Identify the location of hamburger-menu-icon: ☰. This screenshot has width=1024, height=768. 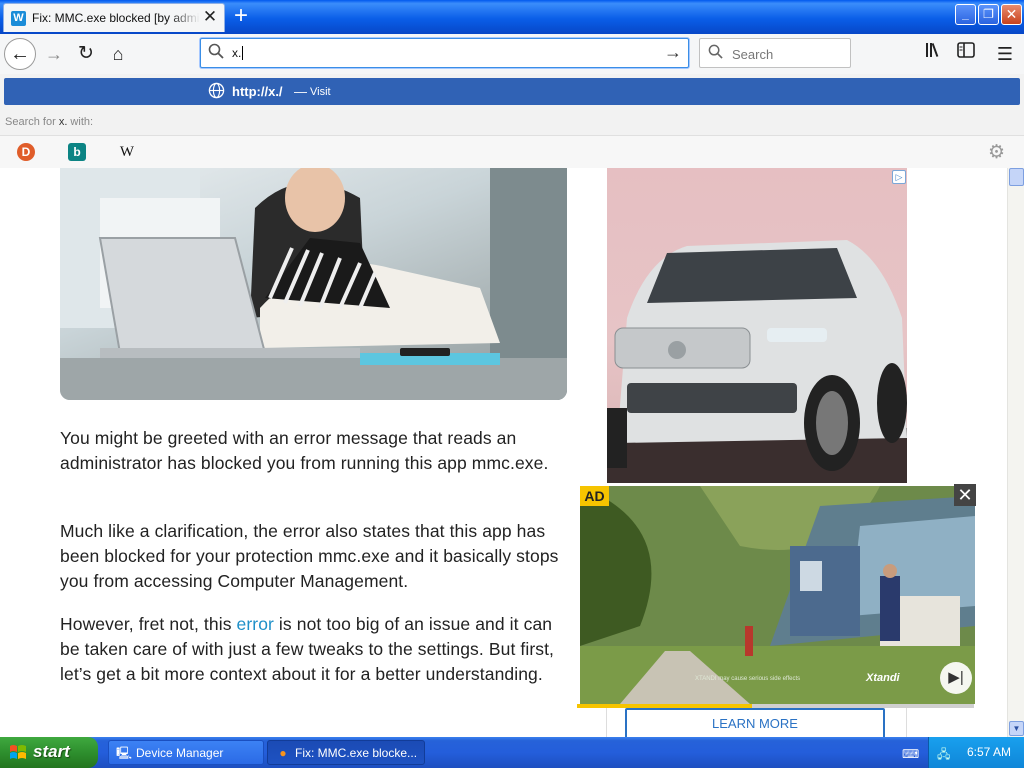
(1005, 54).